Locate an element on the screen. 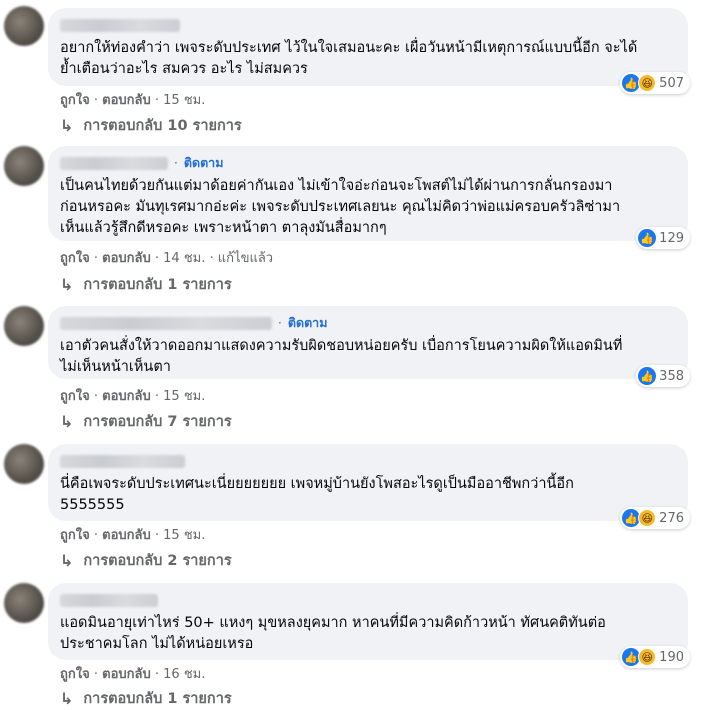 This screenshot has height=710, width=701. reaction-summary: 👍 358 is located at coordinates (663, 376).